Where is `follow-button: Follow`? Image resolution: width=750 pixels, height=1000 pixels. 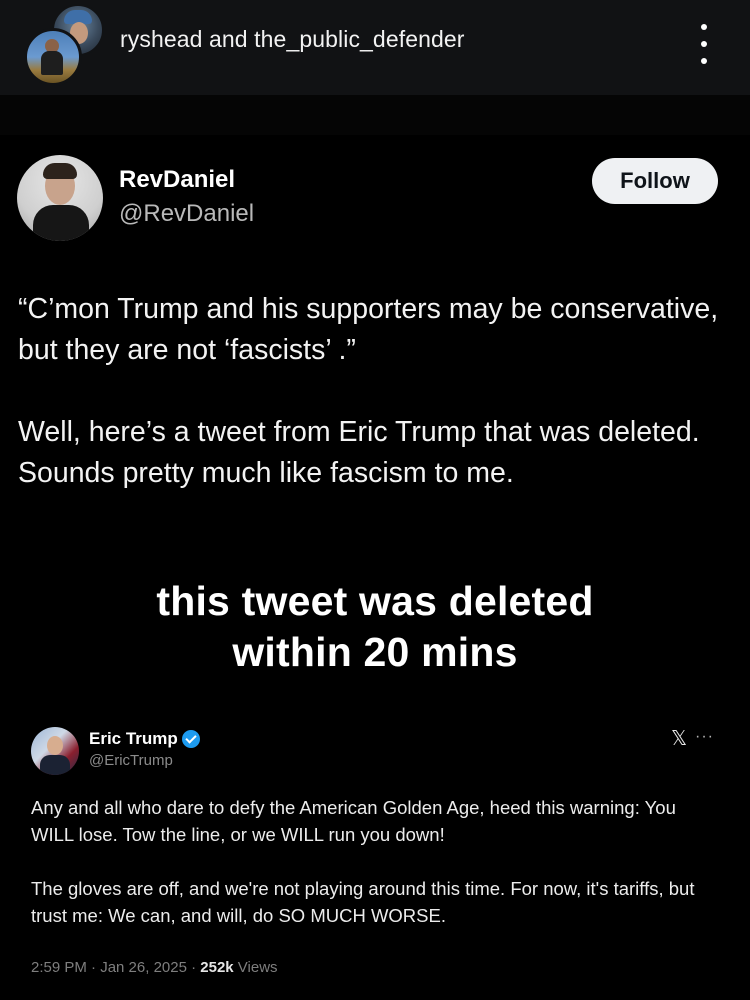 follow-button: Follow is located at coordinates (655, 181).